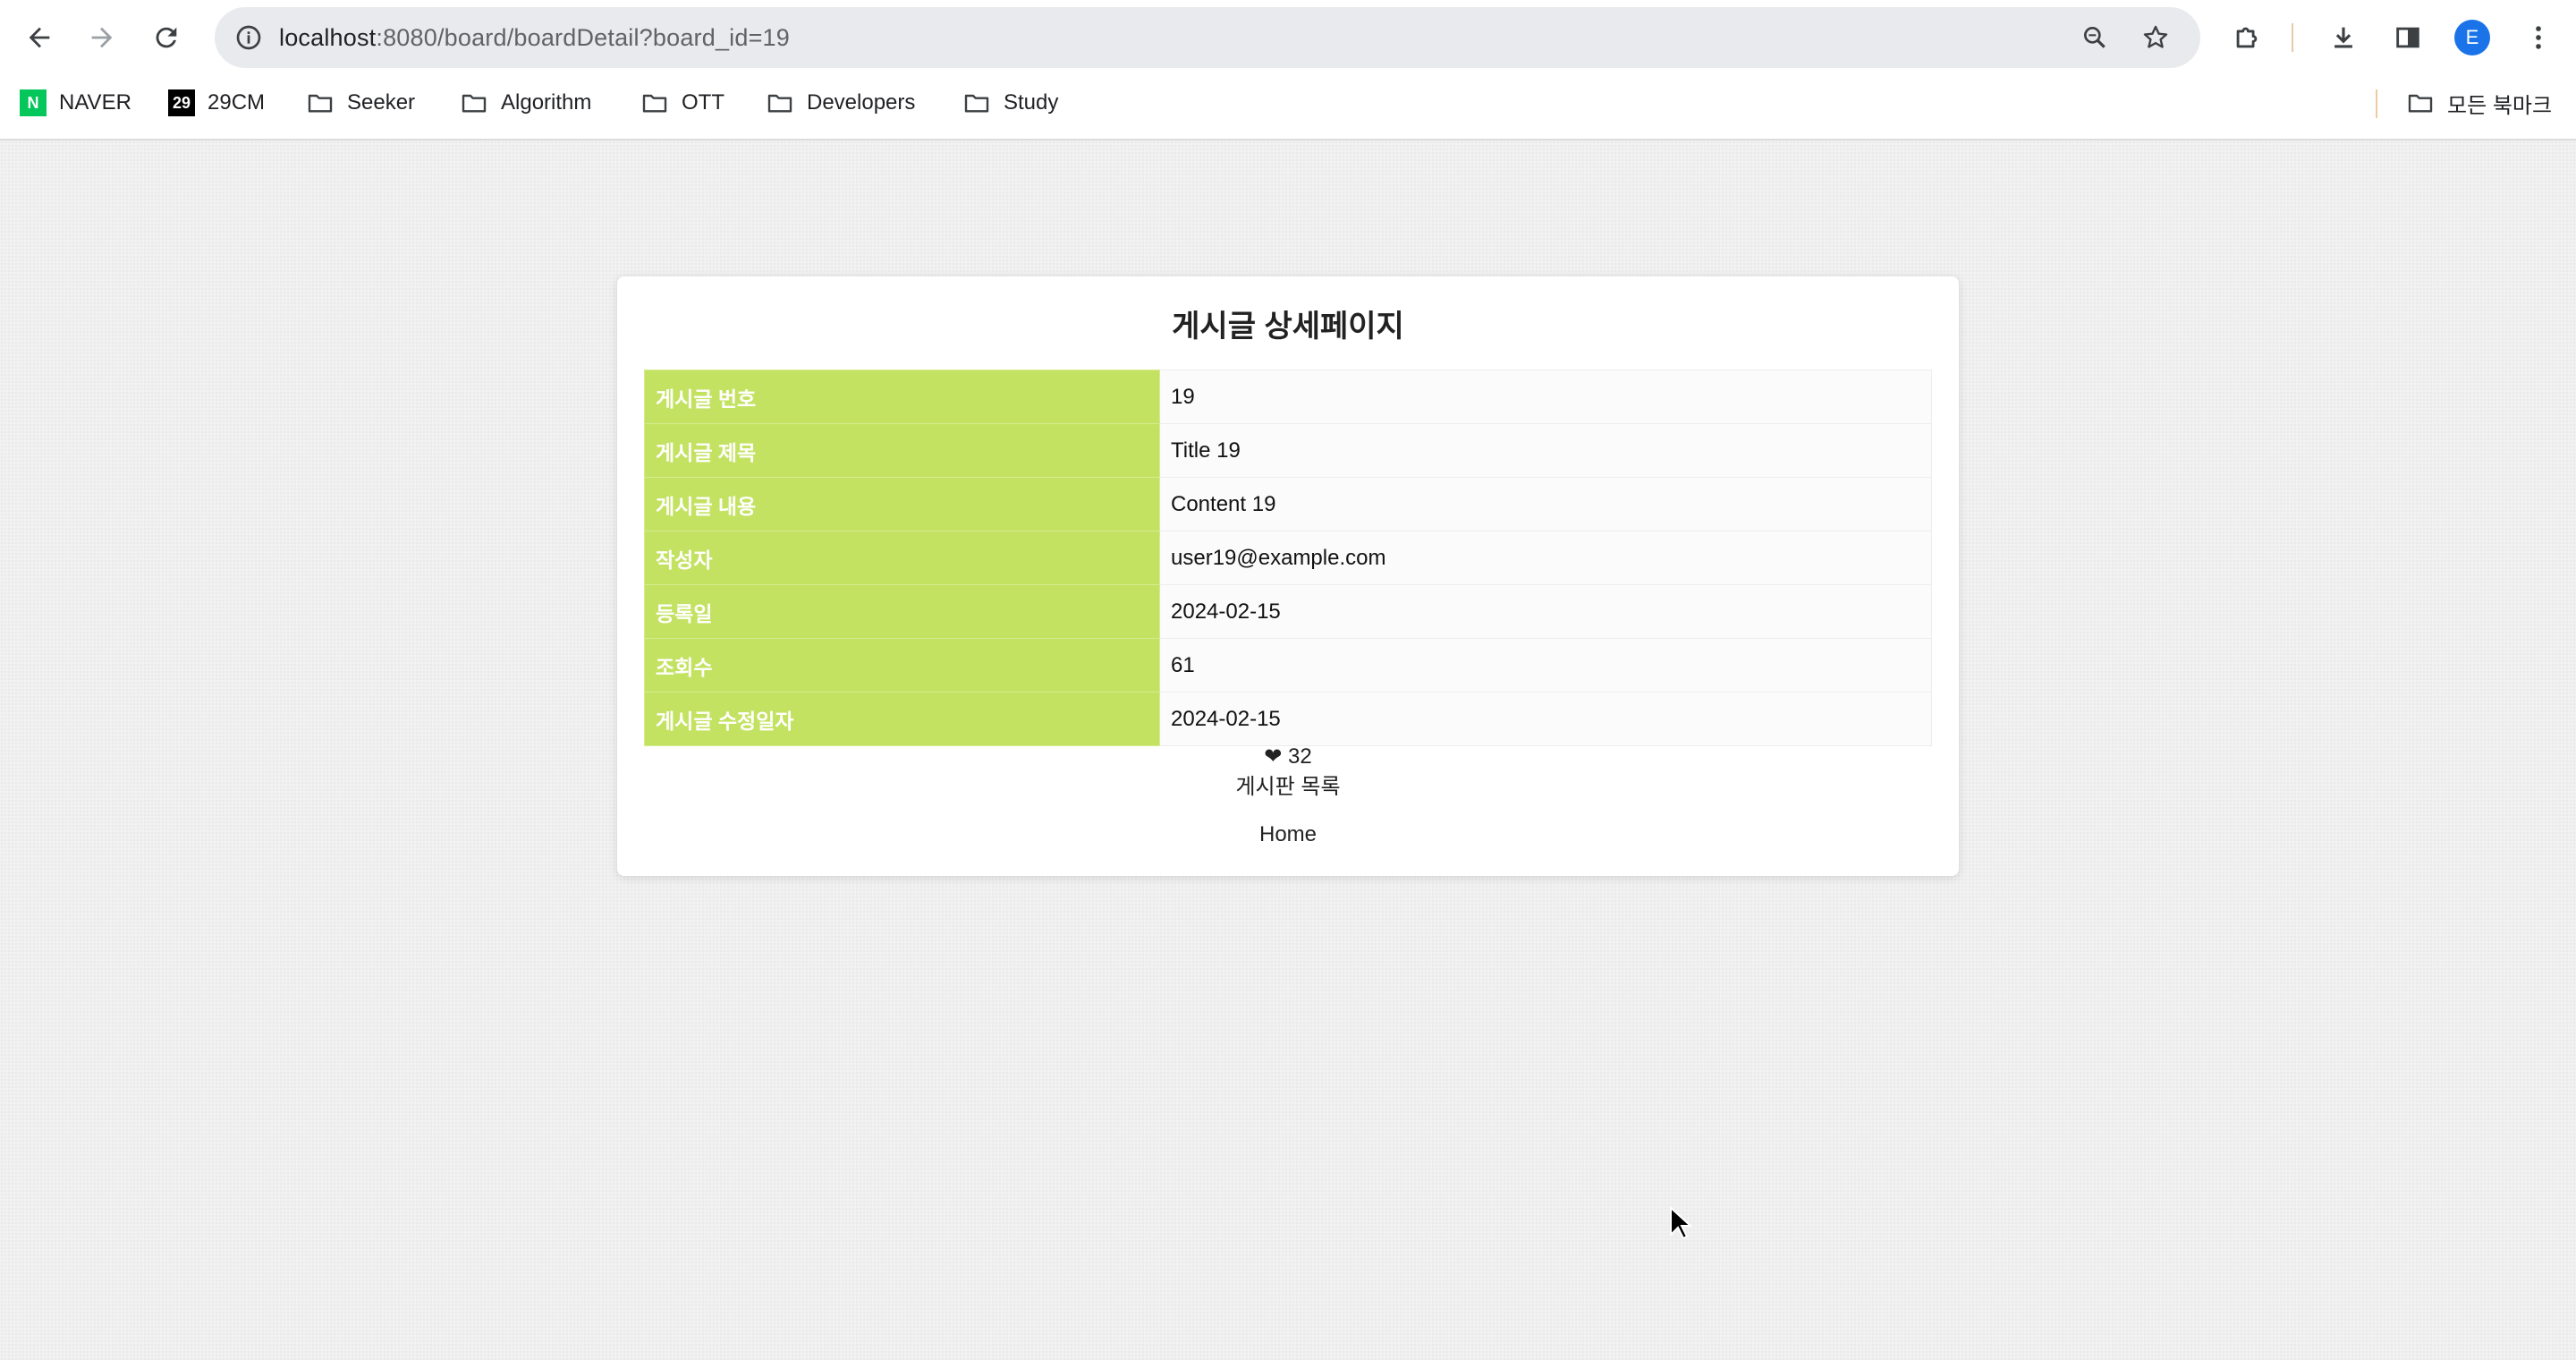  I want to click on arrow-left-icon, so click(39, 37).